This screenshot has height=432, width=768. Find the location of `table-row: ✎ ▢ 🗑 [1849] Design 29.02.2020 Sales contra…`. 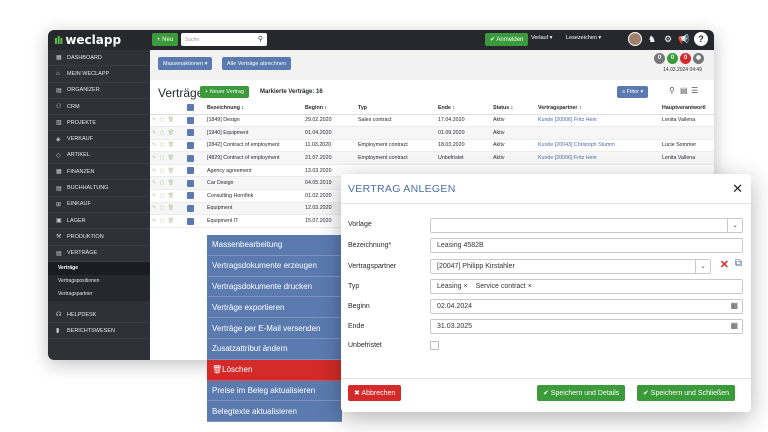

table-row: ✎ ▢ 🗑 [1849] Design 29.02.2020 Sales contra… is located at coordinates (432, 121).